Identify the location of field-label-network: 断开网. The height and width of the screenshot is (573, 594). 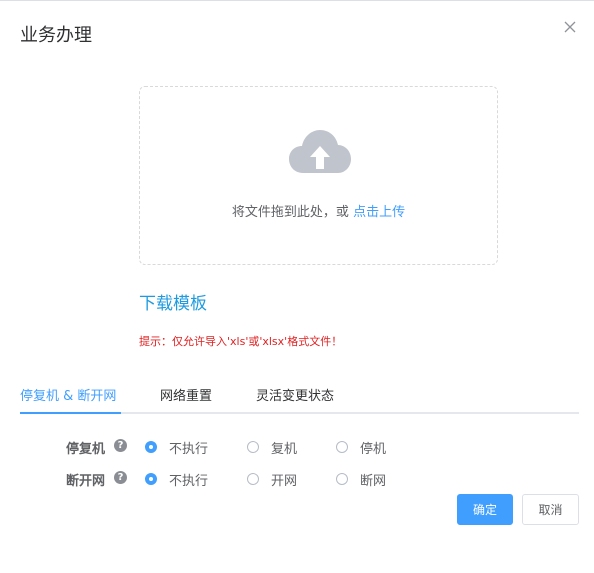
(86, 481).